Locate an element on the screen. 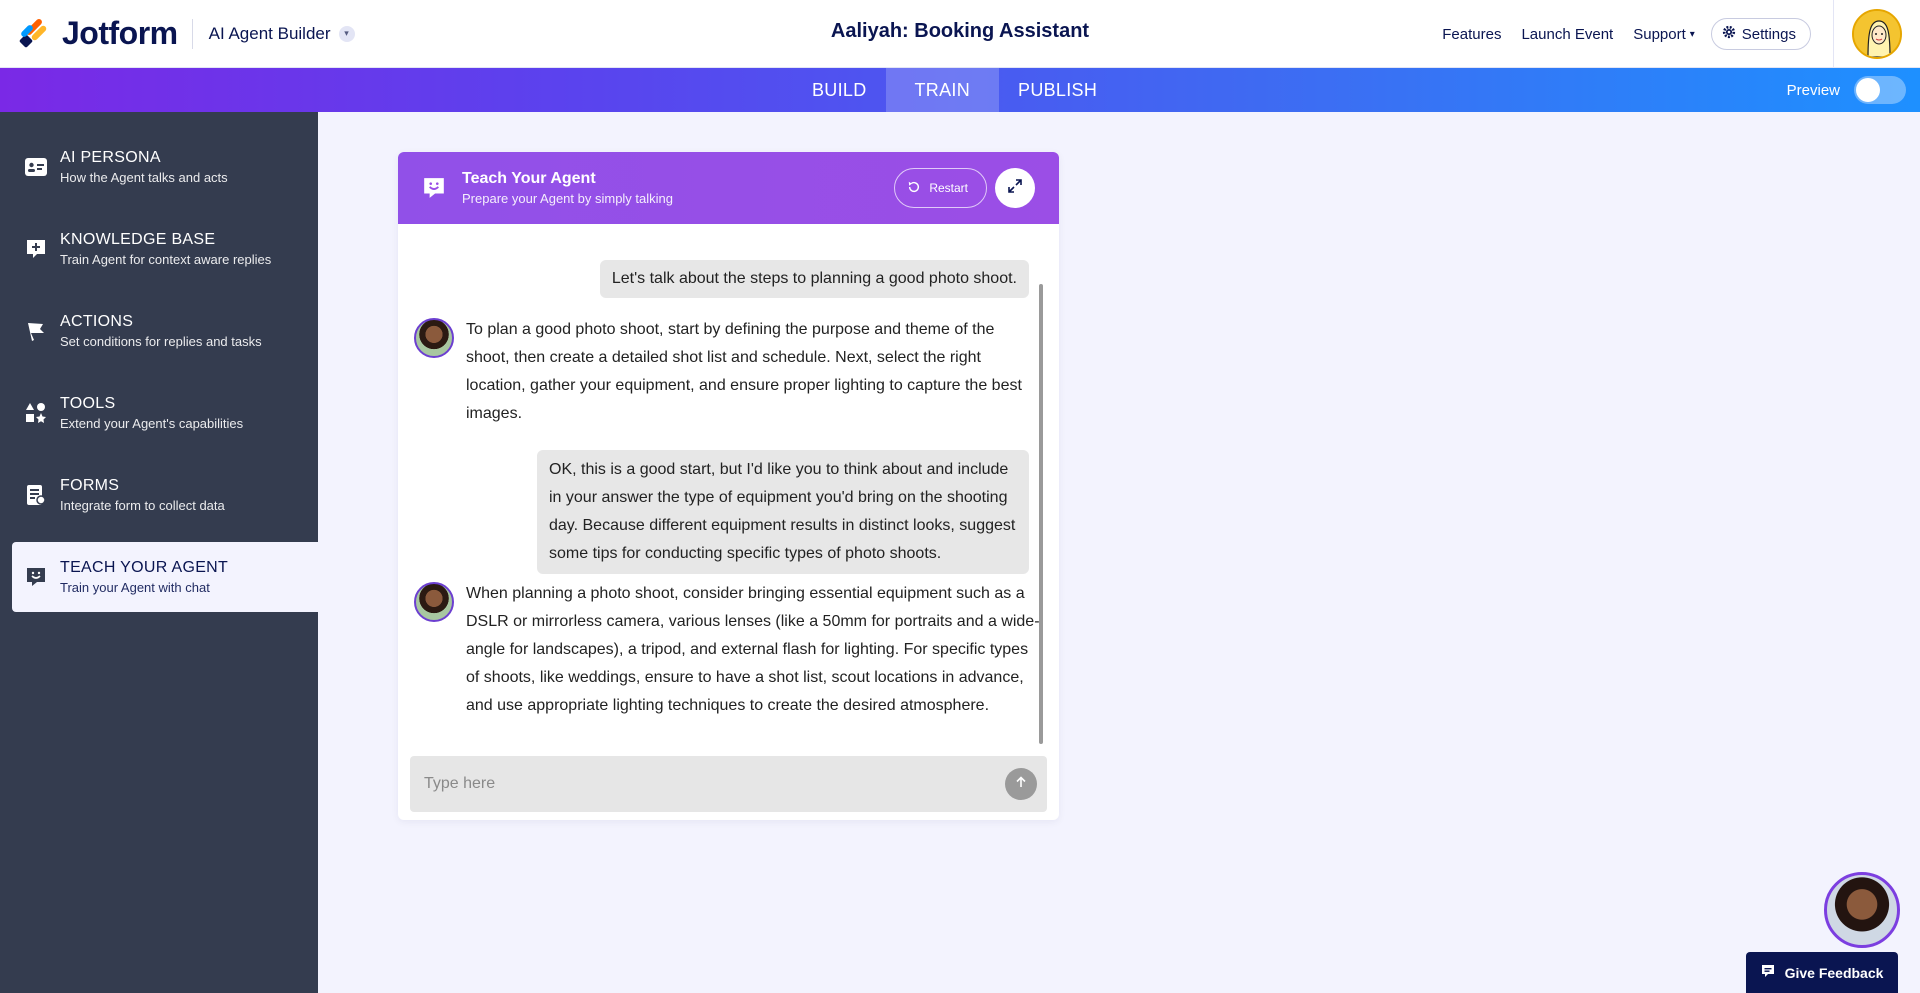 The image size is (1920, 993). builder-name-label: AI Agent Builder is located at coordinates (269, 33).